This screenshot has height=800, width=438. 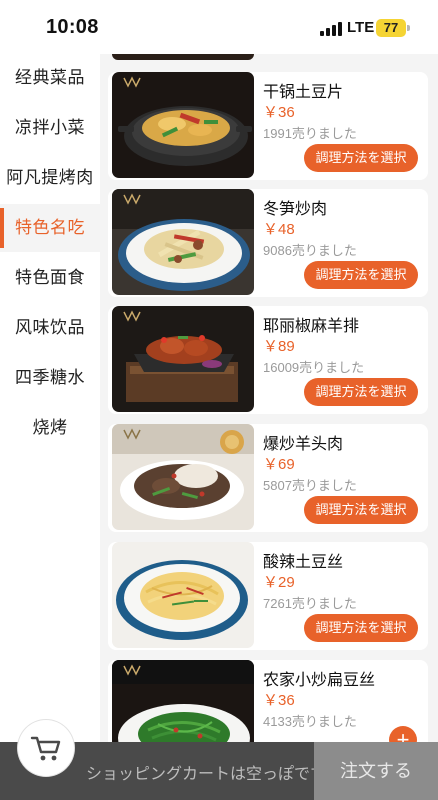 What do you see at coordinates (50, 228) in the screenshot?
I see `sidebar-item-specialty: 特色名吃` at bounding box center [50, 228].